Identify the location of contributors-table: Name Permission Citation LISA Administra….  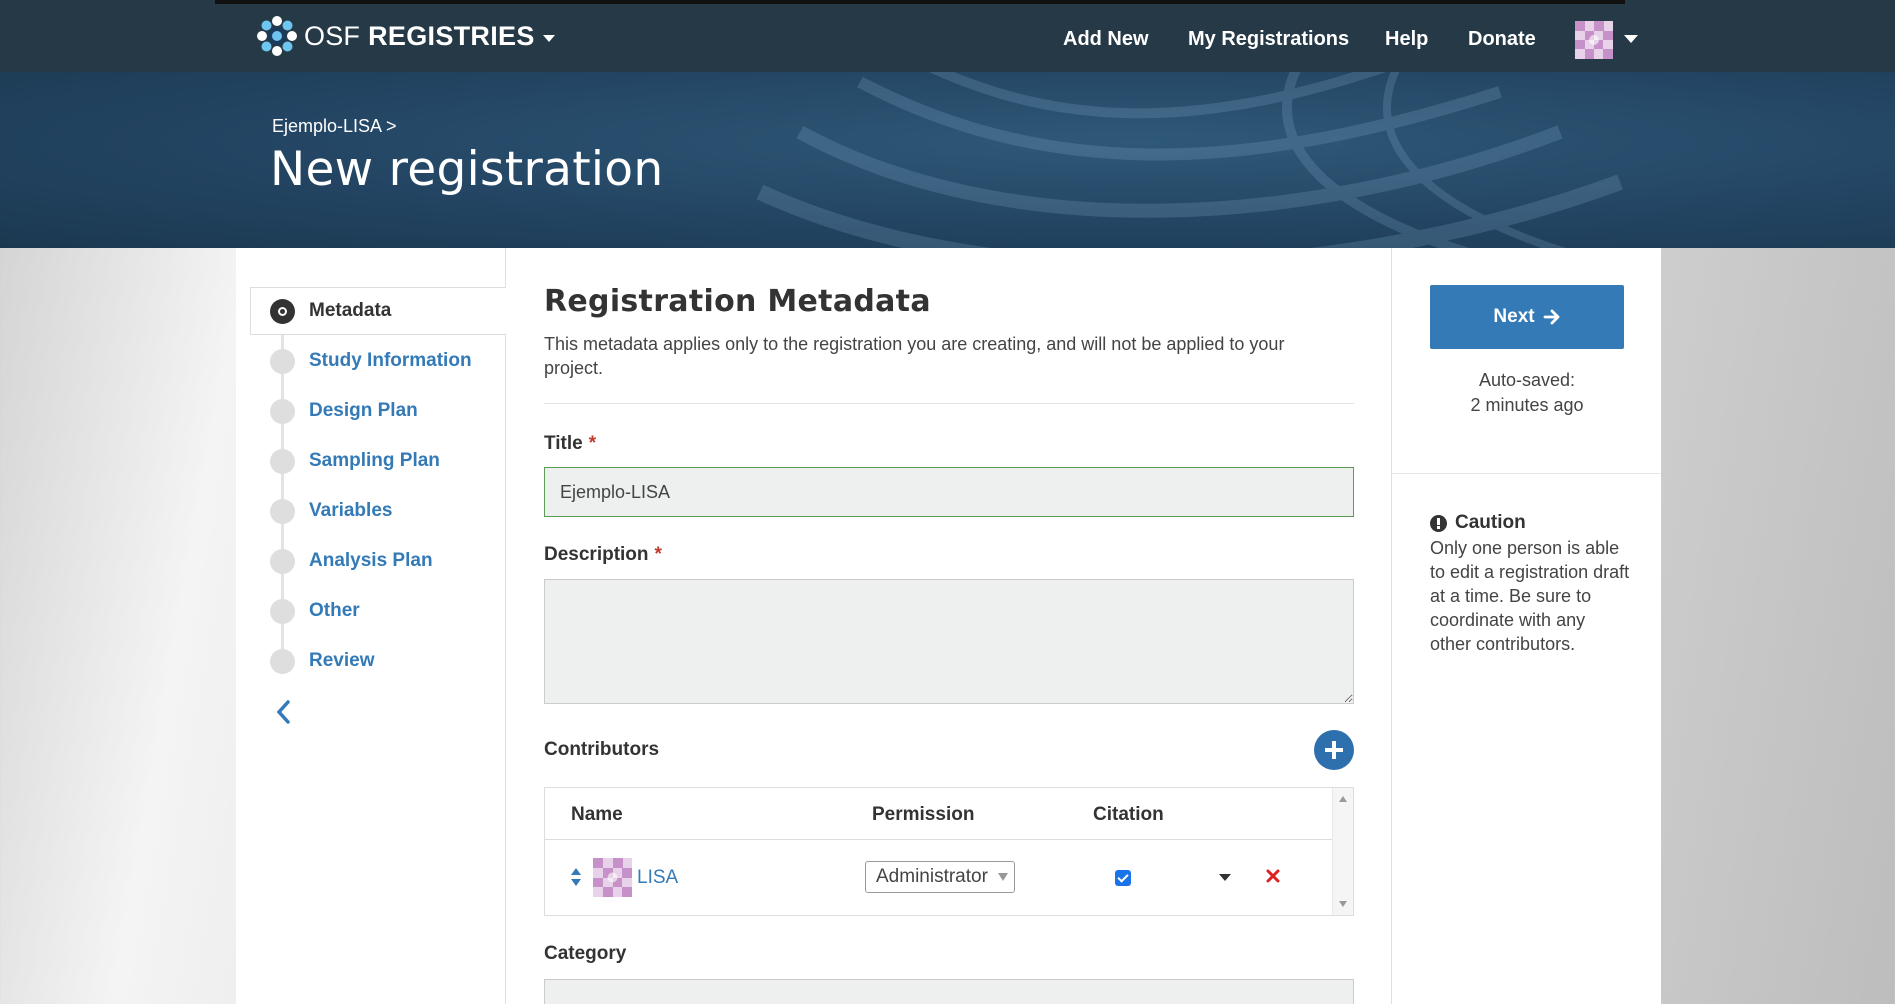
(949, 851).